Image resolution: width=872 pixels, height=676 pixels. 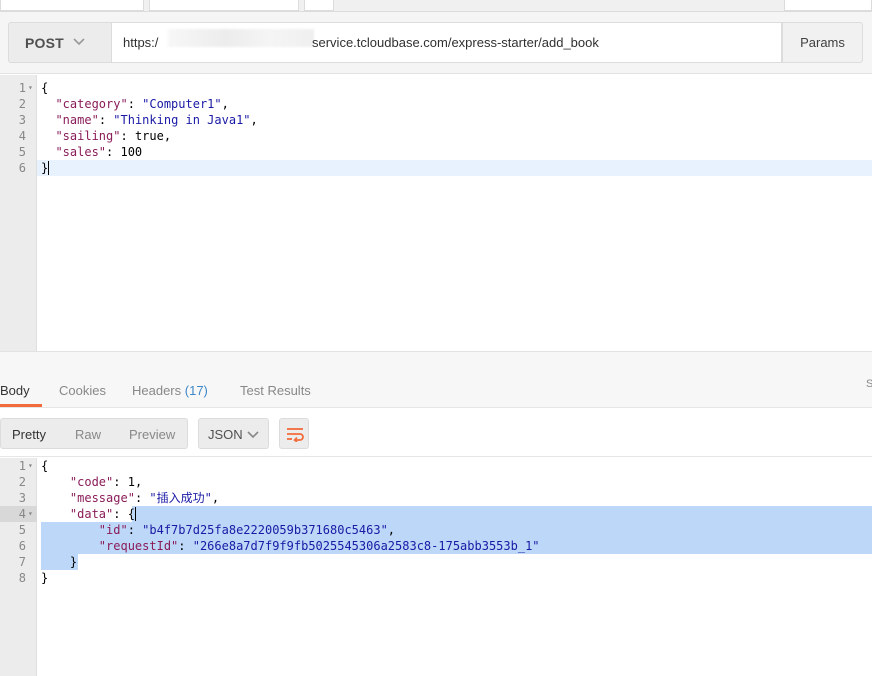 What do you see at coordinates (225, 434) in the screenshot?
I see `format-label: JSON` at bounding box center [225, 434].